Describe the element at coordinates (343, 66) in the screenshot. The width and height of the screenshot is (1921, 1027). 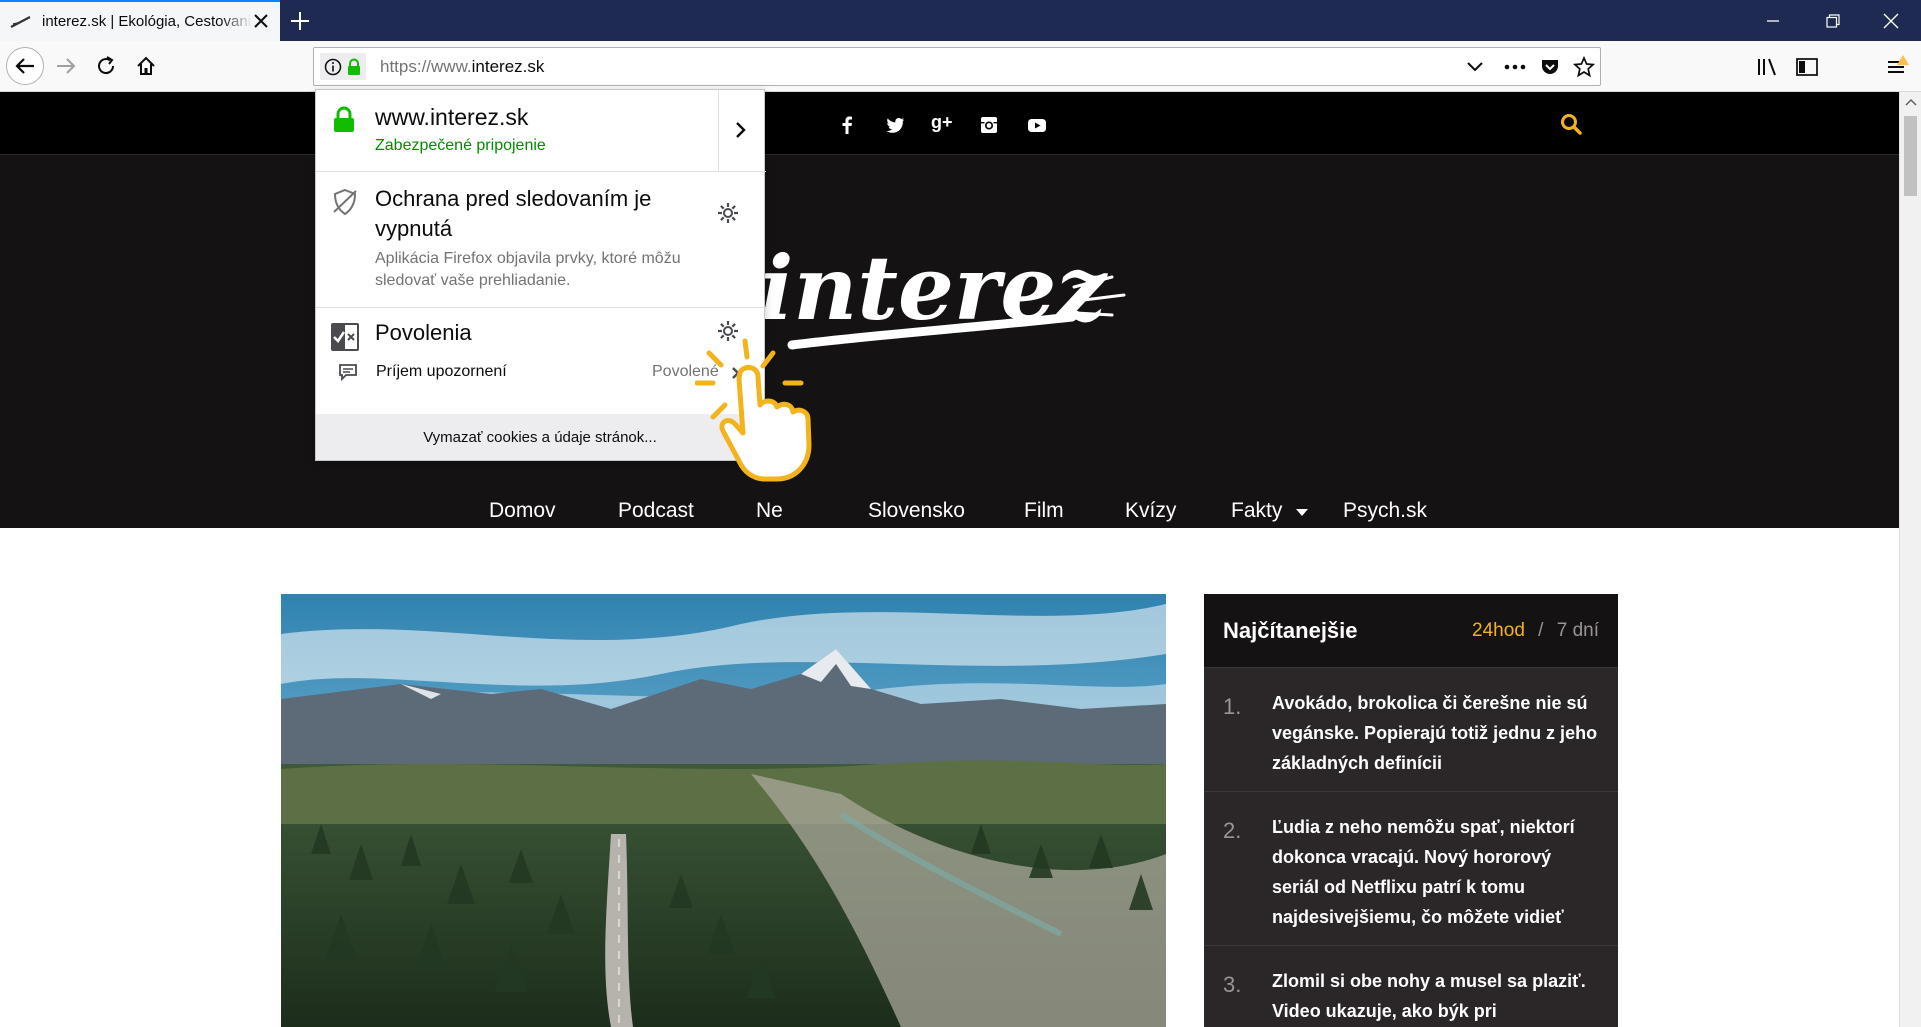
I see `site-identity-button` at that location.